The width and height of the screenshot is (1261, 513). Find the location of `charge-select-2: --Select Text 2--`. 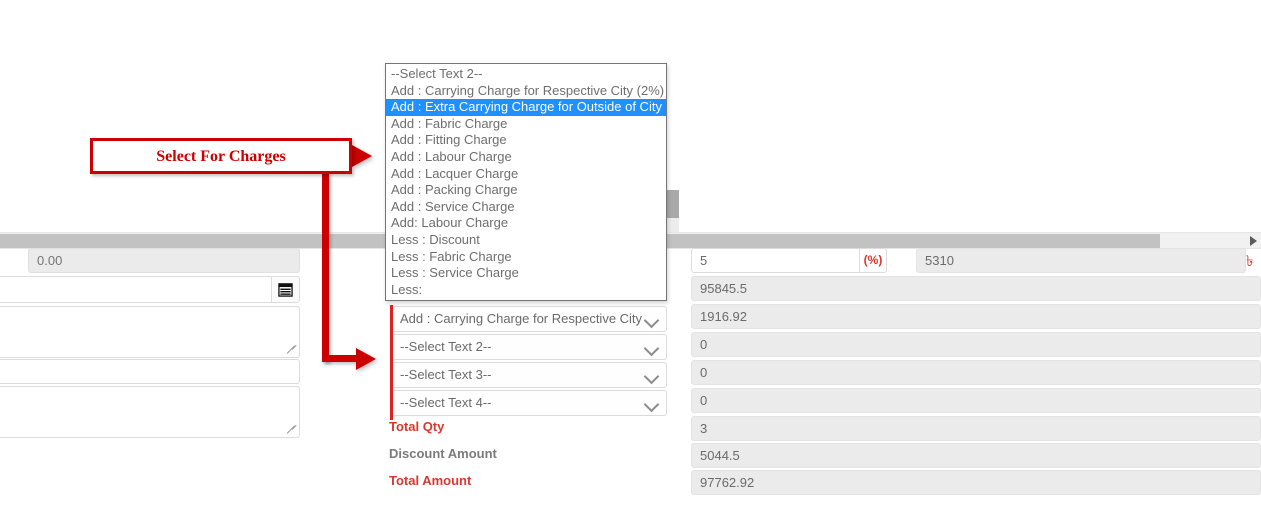

charge-select-2: --Select Text 2-- is located at coordinates (529, 347).